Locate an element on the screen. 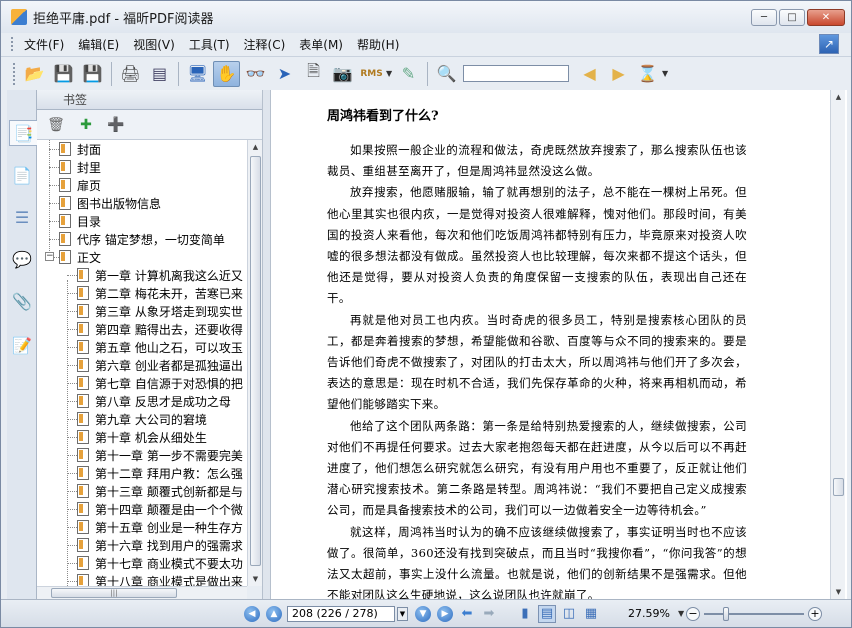 The width and height of the screenshot is (852, 628). scroll-up-icon: ▲ is located at coordinates (255, 147).